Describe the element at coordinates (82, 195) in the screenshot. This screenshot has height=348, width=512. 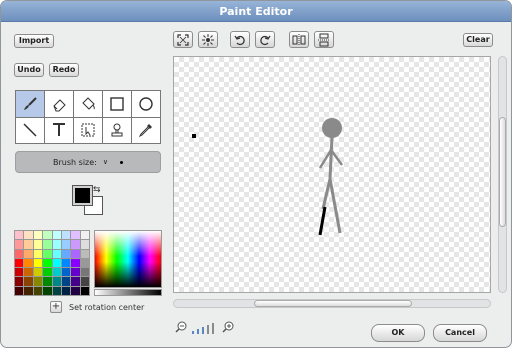
I see `foreground-color-swatch` at that location.